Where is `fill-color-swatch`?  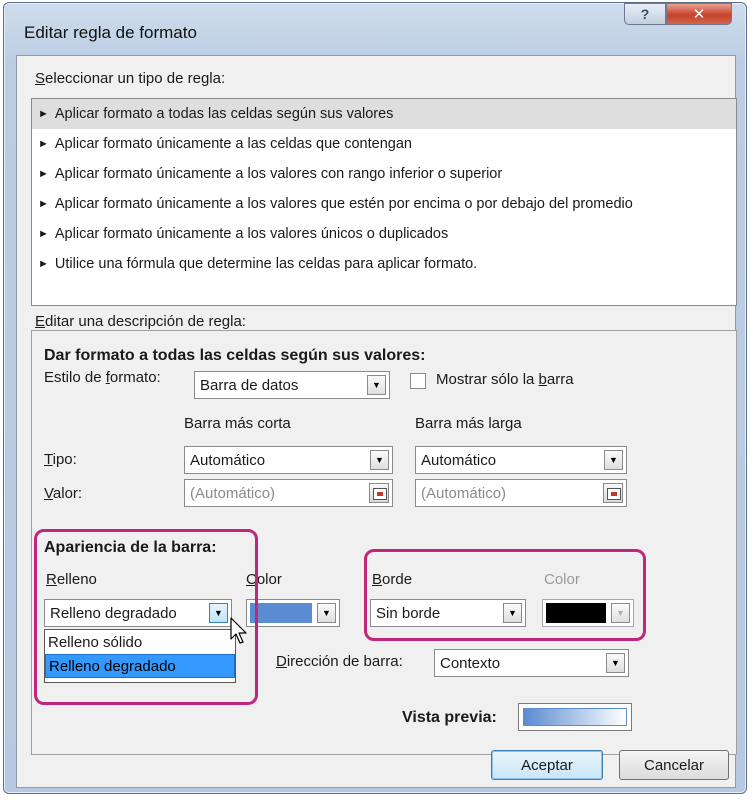 fill-color-swatch is located at coordinates (281, 613).